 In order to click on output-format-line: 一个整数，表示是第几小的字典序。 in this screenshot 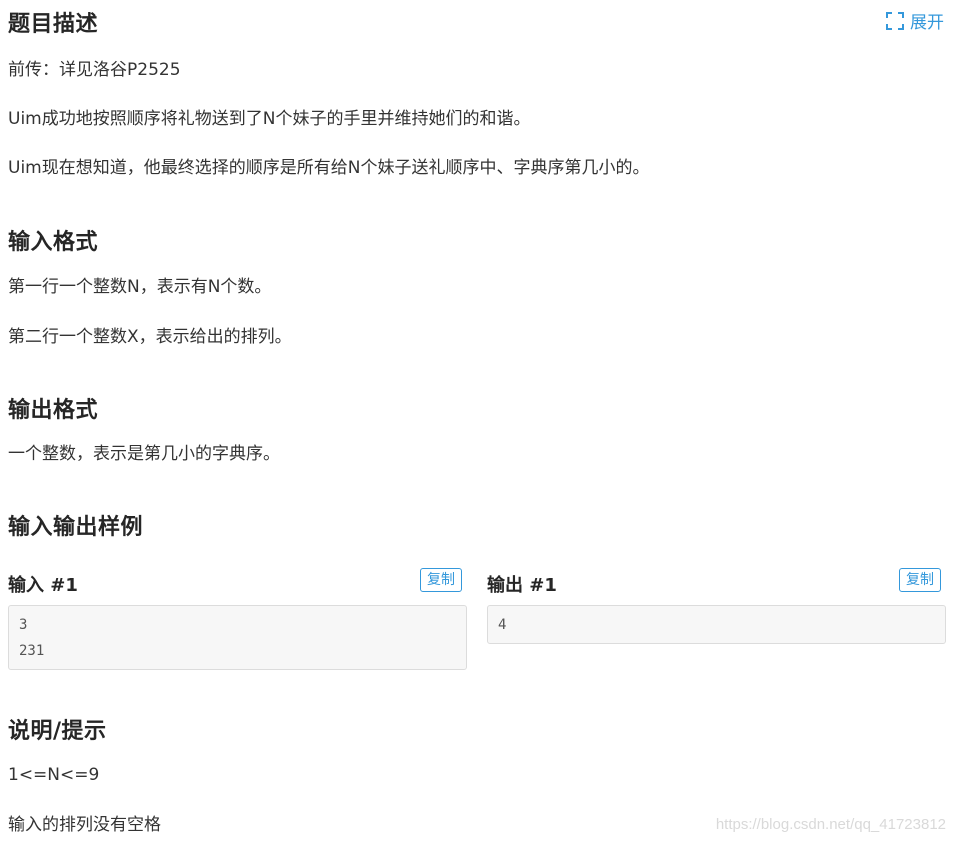, I will do `click(144, 454)`.